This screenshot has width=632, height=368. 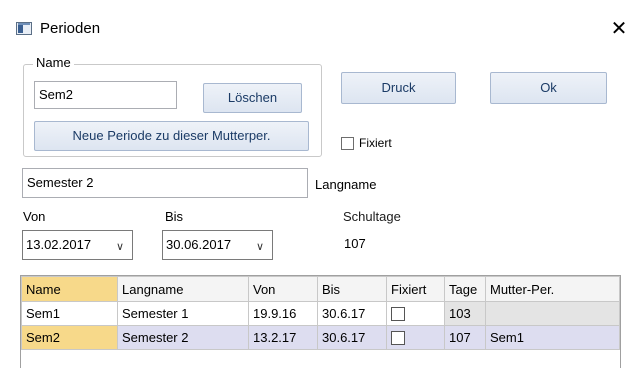 I want to click on neue-periode-button: Neue Periode zu dieser Mutterper., so click(x=171, y=136).